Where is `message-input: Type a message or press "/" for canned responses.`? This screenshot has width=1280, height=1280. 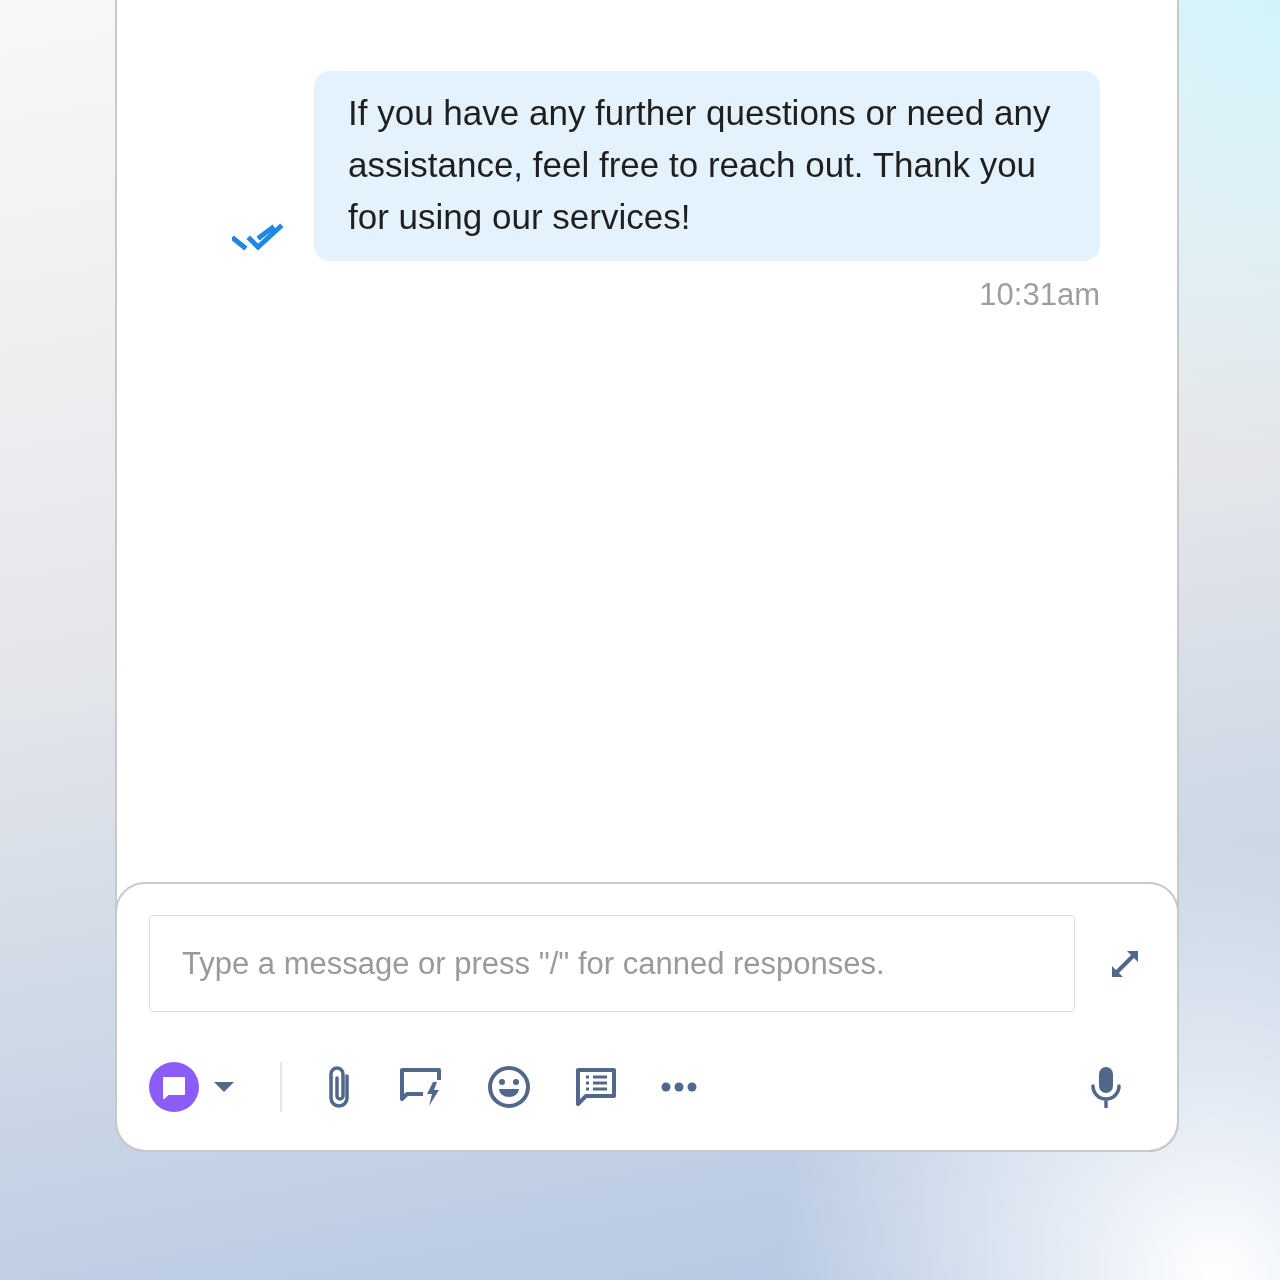 message-input: Type a message or press "/" for canned responses. is located at coordinates (612, 963).